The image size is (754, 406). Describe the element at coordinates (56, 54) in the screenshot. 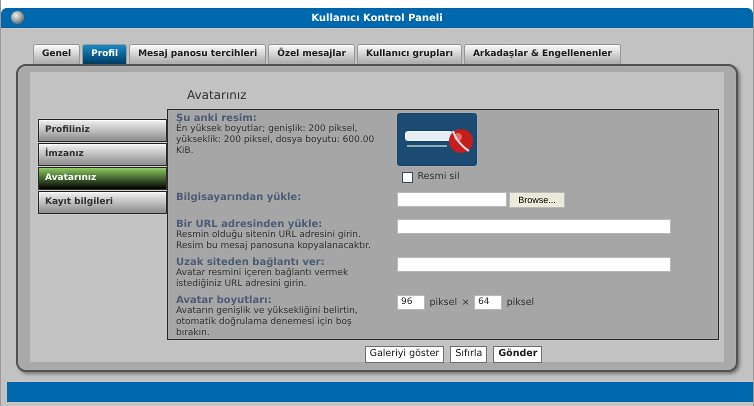

I see `tab: Genel` at that location.